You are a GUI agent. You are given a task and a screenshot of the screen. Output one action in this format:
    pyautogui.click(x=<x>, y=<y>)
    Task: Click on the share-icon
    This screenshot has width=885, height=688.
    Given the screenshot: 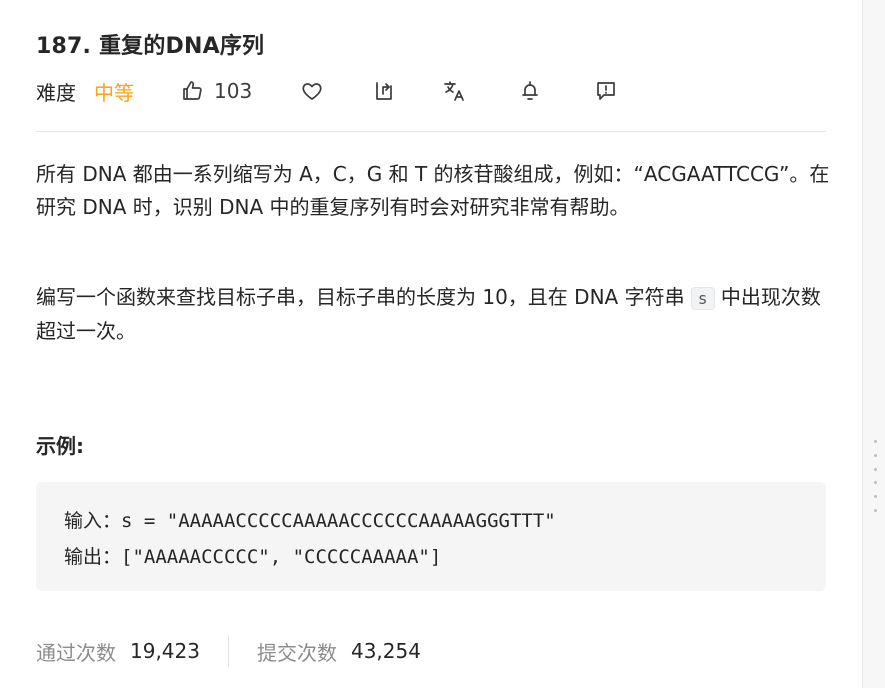 What is the action you would take?
    pyautogui.click(x=384, y=91)
    